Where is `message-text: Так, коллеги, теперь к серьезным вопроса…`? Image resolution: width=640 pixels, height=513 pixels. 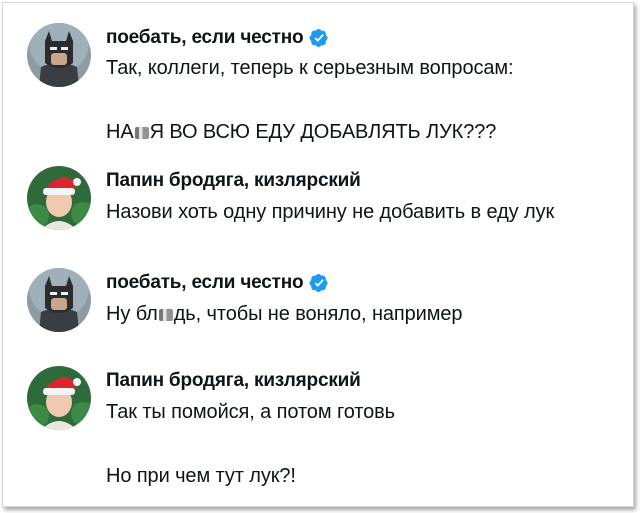
message-text: Так, коллеги, теперь к серьезным вопроса… is located at coordinates (310, 68).